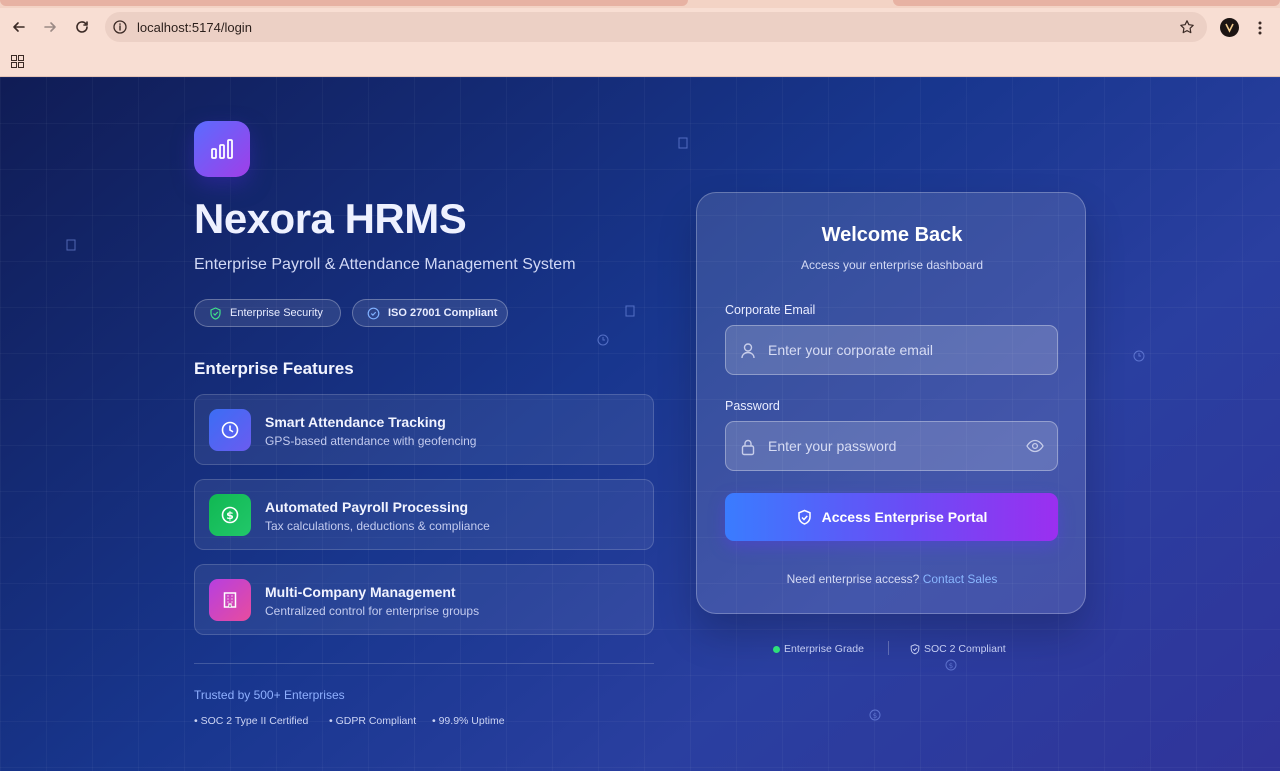  Describe the element at coordinates (274, 368) in the screenshot. I see `features-heading: Enterprise Features` at that location.